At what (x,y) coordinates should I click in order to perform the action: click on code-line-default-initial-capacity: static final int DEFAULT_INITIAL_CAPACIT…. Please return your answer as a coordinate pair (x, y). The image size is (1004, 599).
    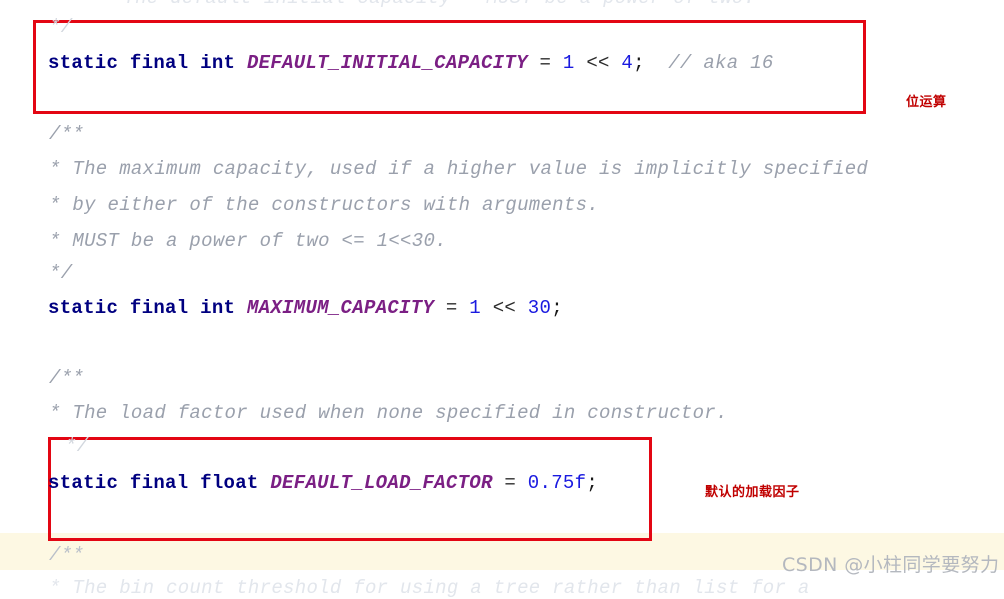
    Looking at the image, I should click on (411, 63).